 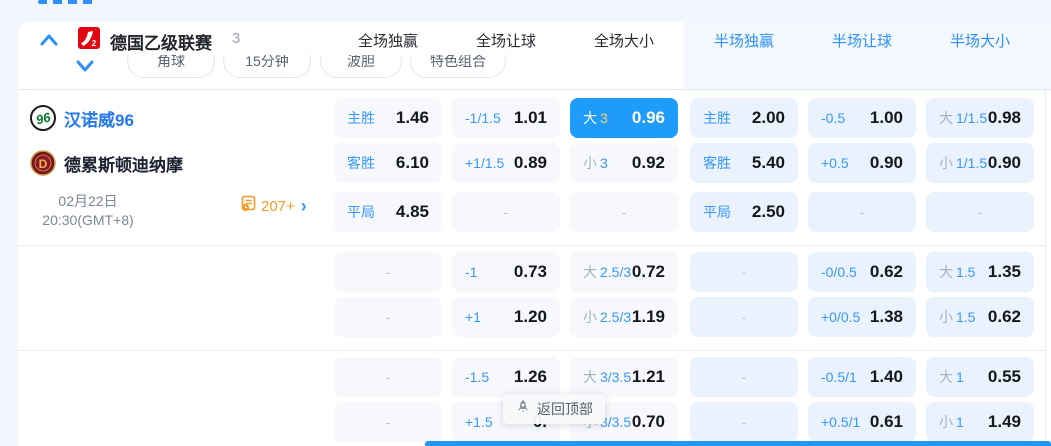 I want to click on odds-cell: 小 1.5 0.62, so click(x=980, y=317).